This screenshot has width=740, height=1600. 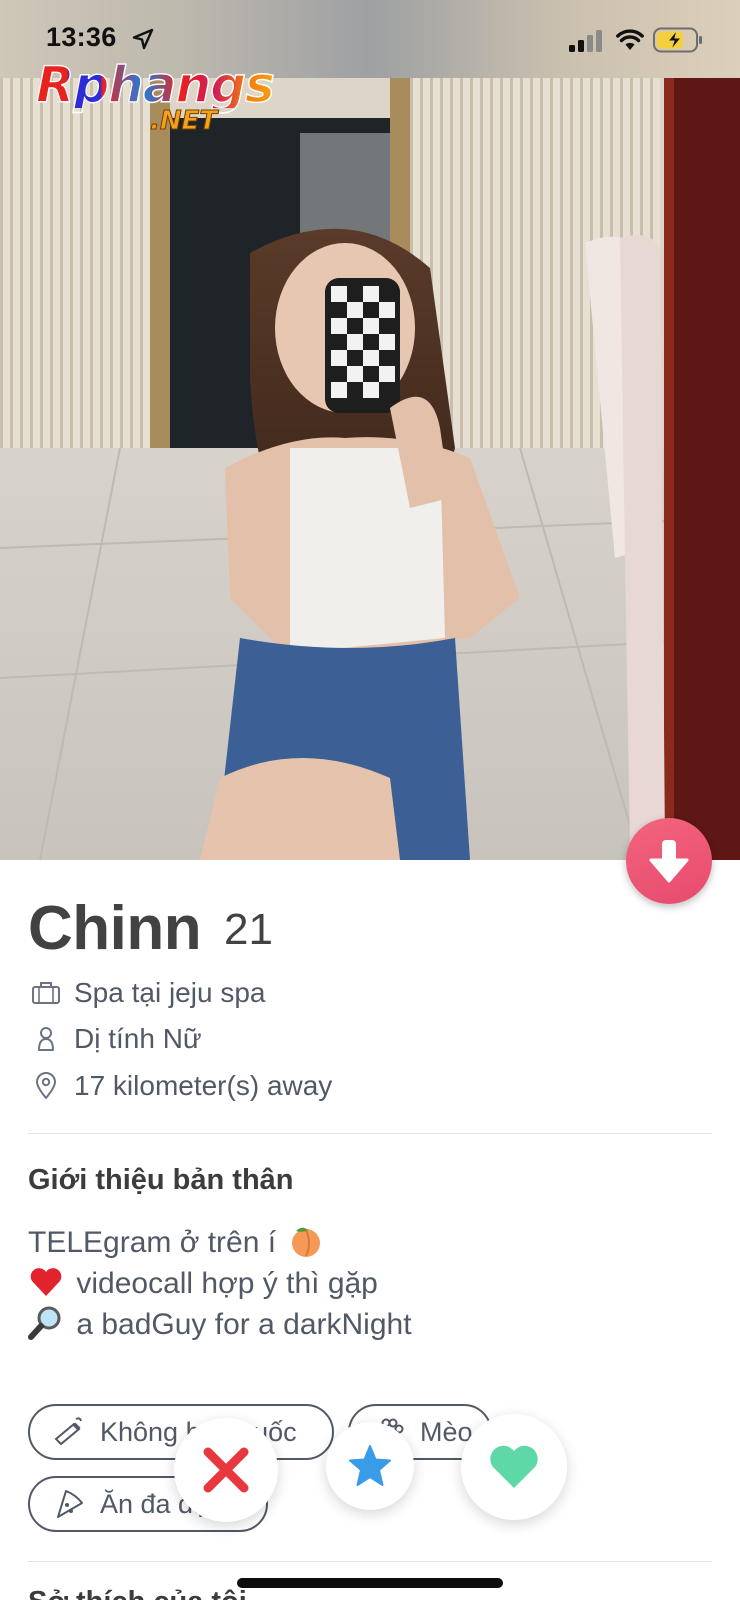 I want to click on wifi-icon, so click(x=630, y=39).